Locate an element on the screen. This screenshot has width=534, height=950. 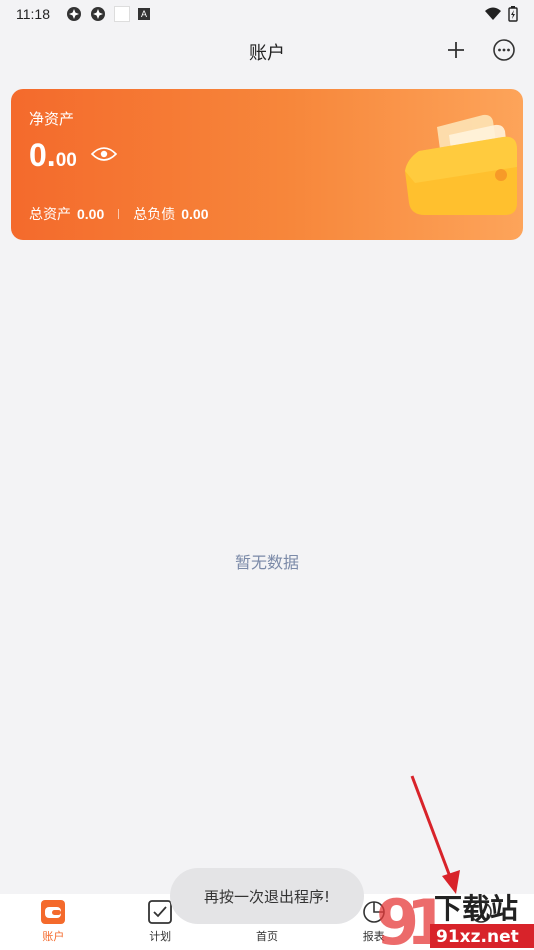
tab-label: 首页 is located at coordinates (266, 936).